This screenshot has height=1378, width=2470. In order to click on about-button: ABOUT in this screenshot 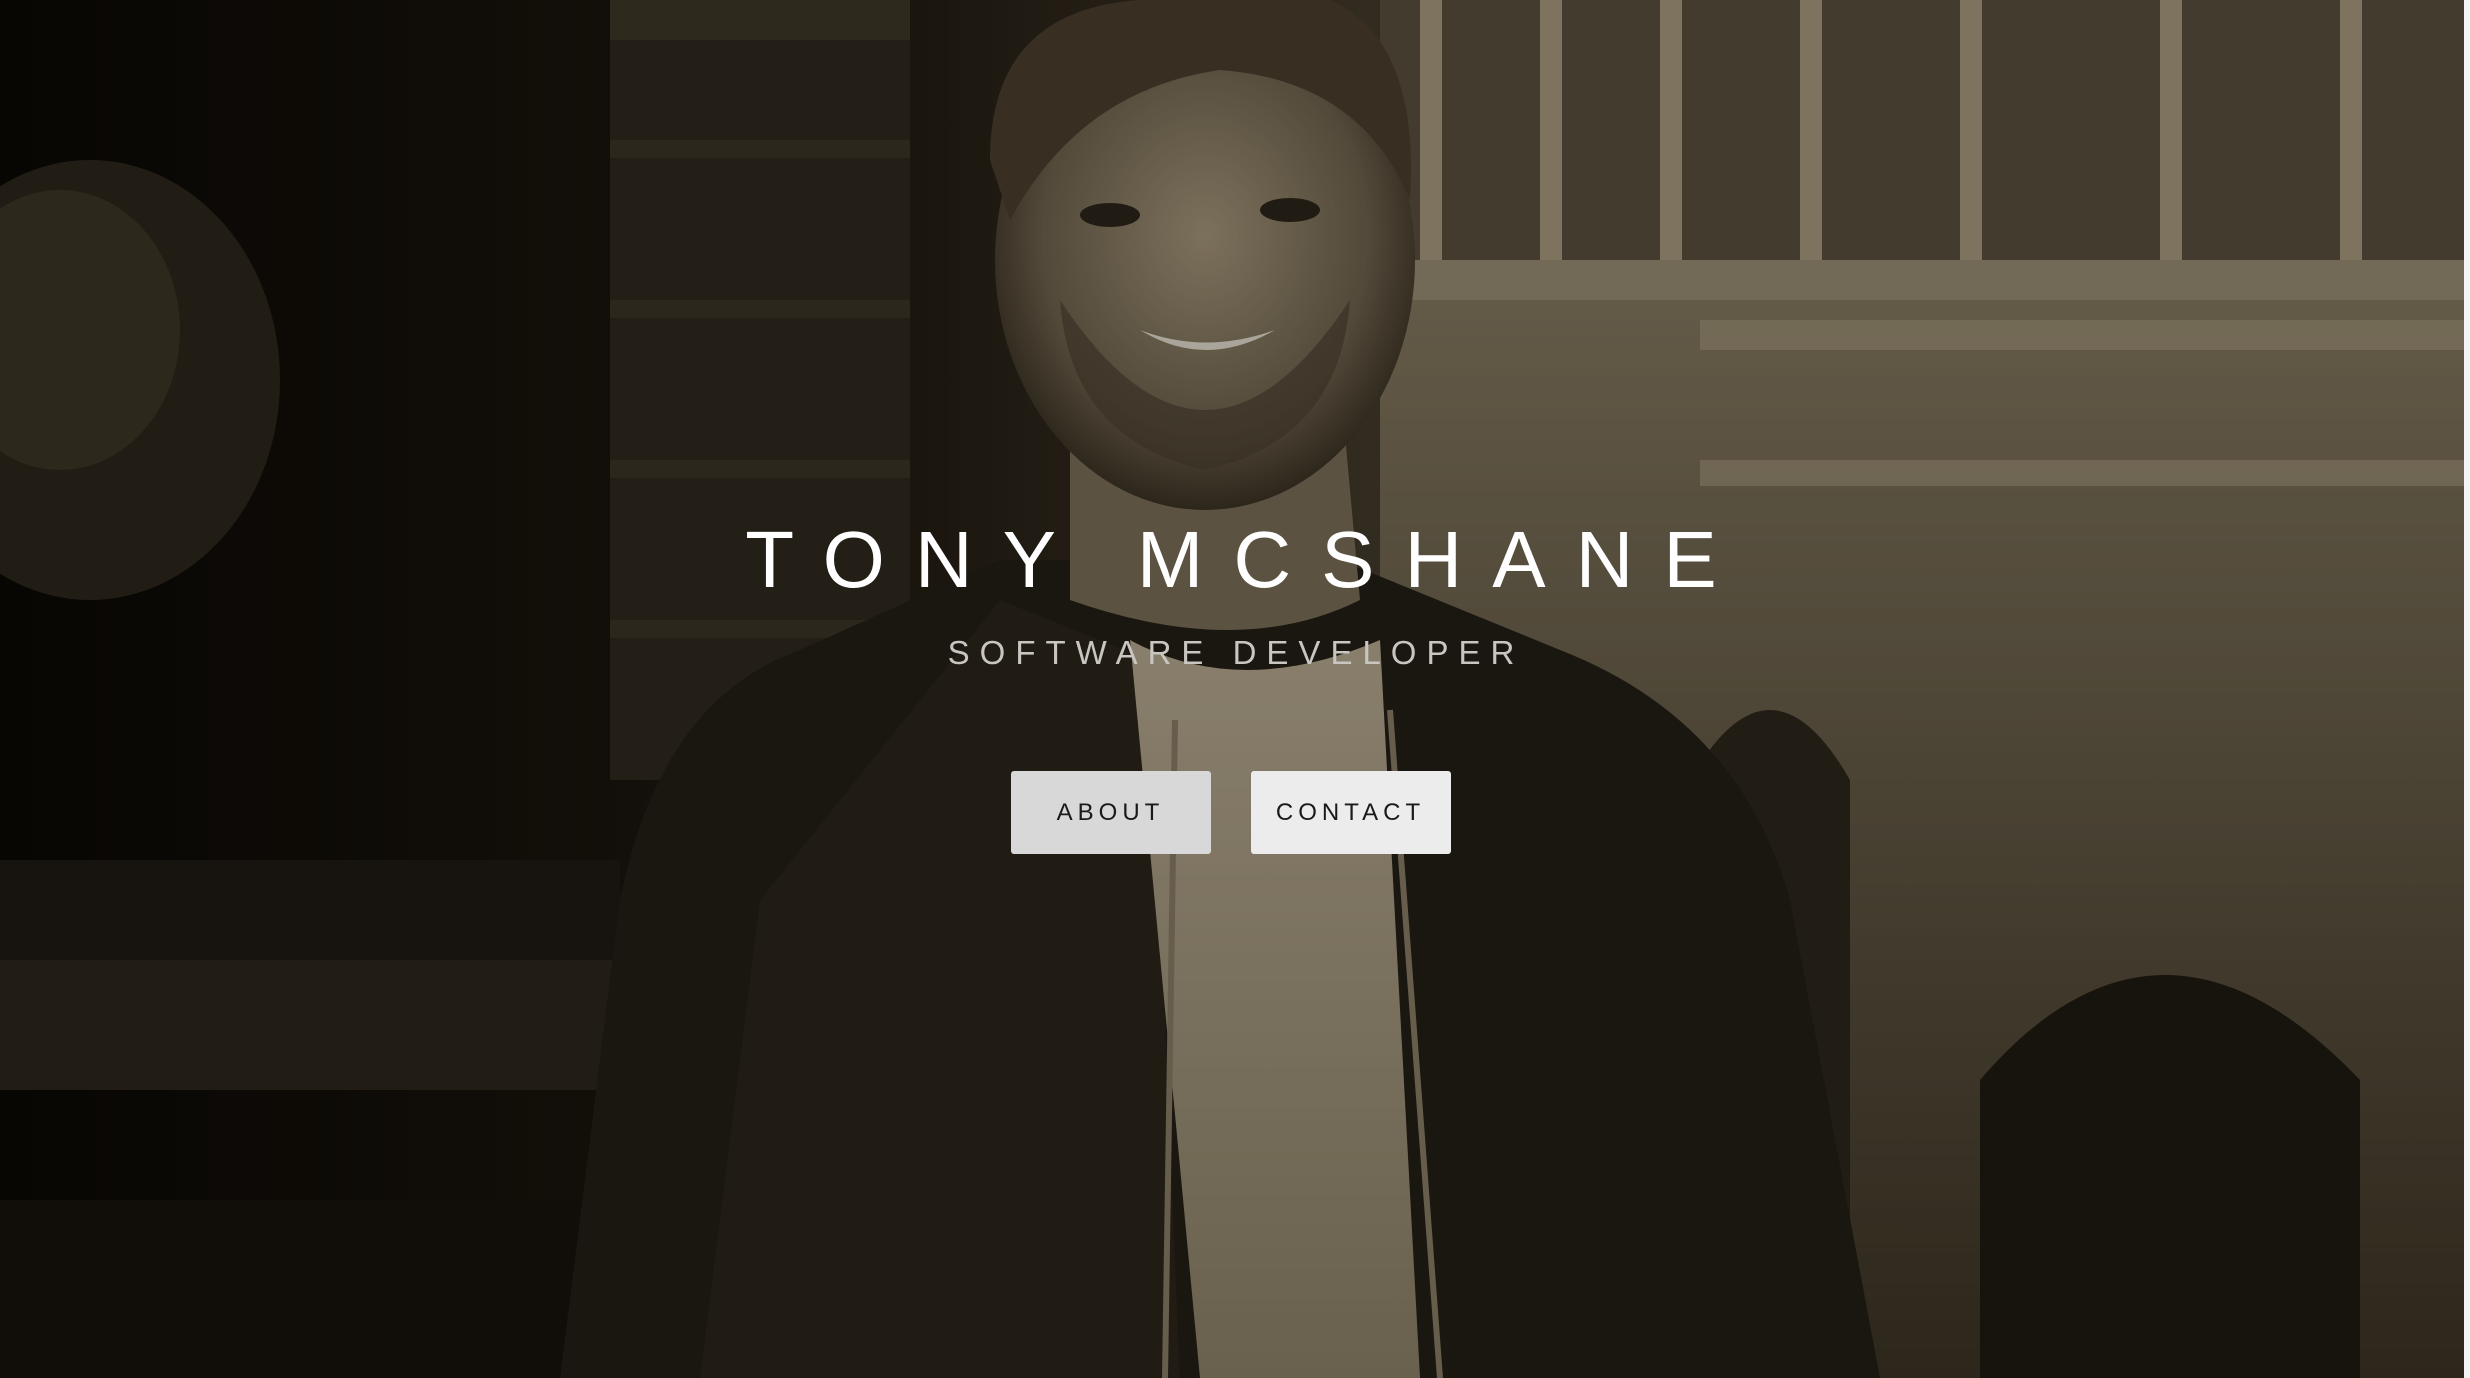, I will do `click(1111, 812)`.